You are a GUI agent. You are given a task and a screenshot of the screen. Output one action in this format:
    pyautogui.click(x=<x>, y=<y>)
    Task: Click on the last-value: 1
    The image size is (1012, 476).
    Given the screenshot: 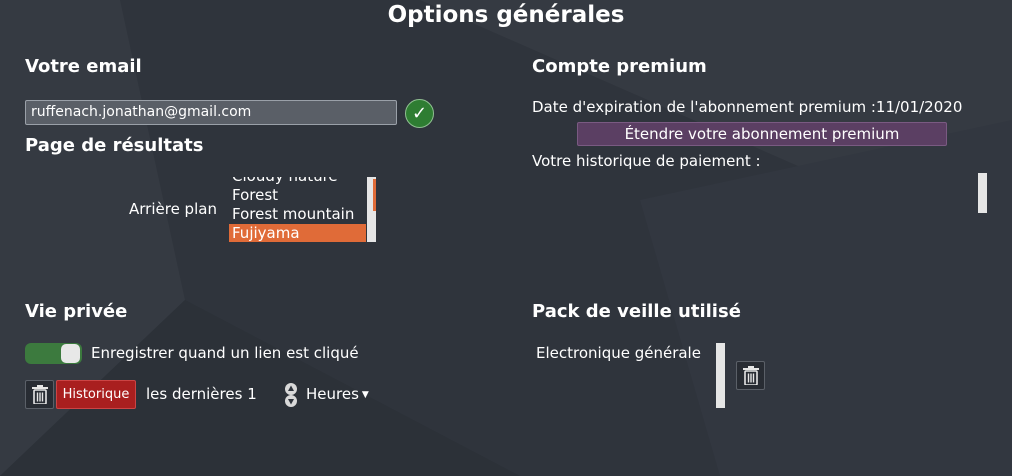 What is the action you would take?
    pyautogui.click(x=252, y=394)
    